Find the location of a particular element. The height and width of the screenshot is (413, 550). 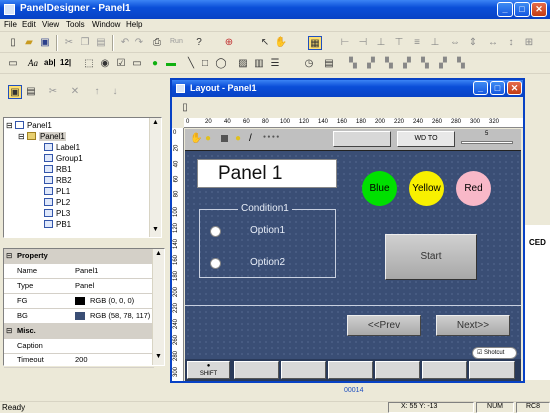

timer-tool-icon: ◷ is located at coordinates (309, 64).